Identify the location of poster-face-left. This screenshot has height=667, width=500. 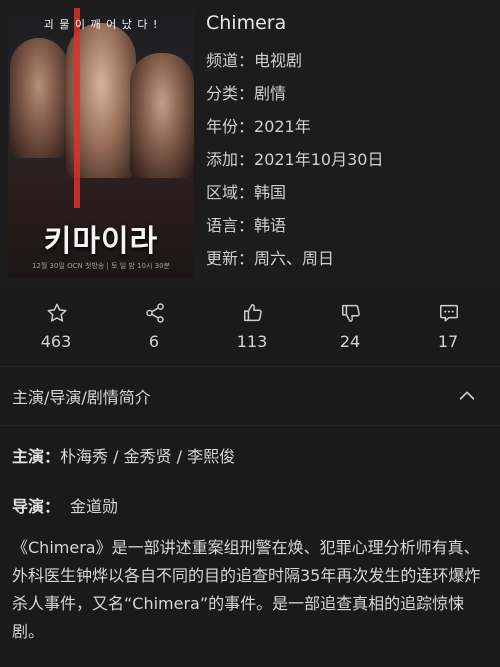
(39, 98).